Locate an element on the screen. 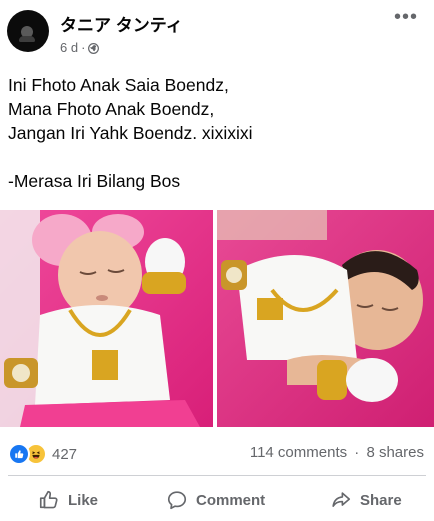  post-text-line: Jangan Iri Yahk Boendz. xixixixi is located at coordinates (130, 133).